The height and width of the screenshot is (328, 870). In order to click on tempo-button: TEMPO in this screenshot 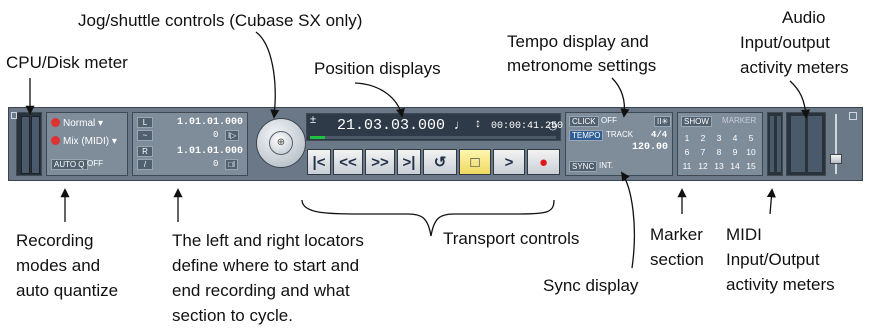, I will do `click(586, 135)`.